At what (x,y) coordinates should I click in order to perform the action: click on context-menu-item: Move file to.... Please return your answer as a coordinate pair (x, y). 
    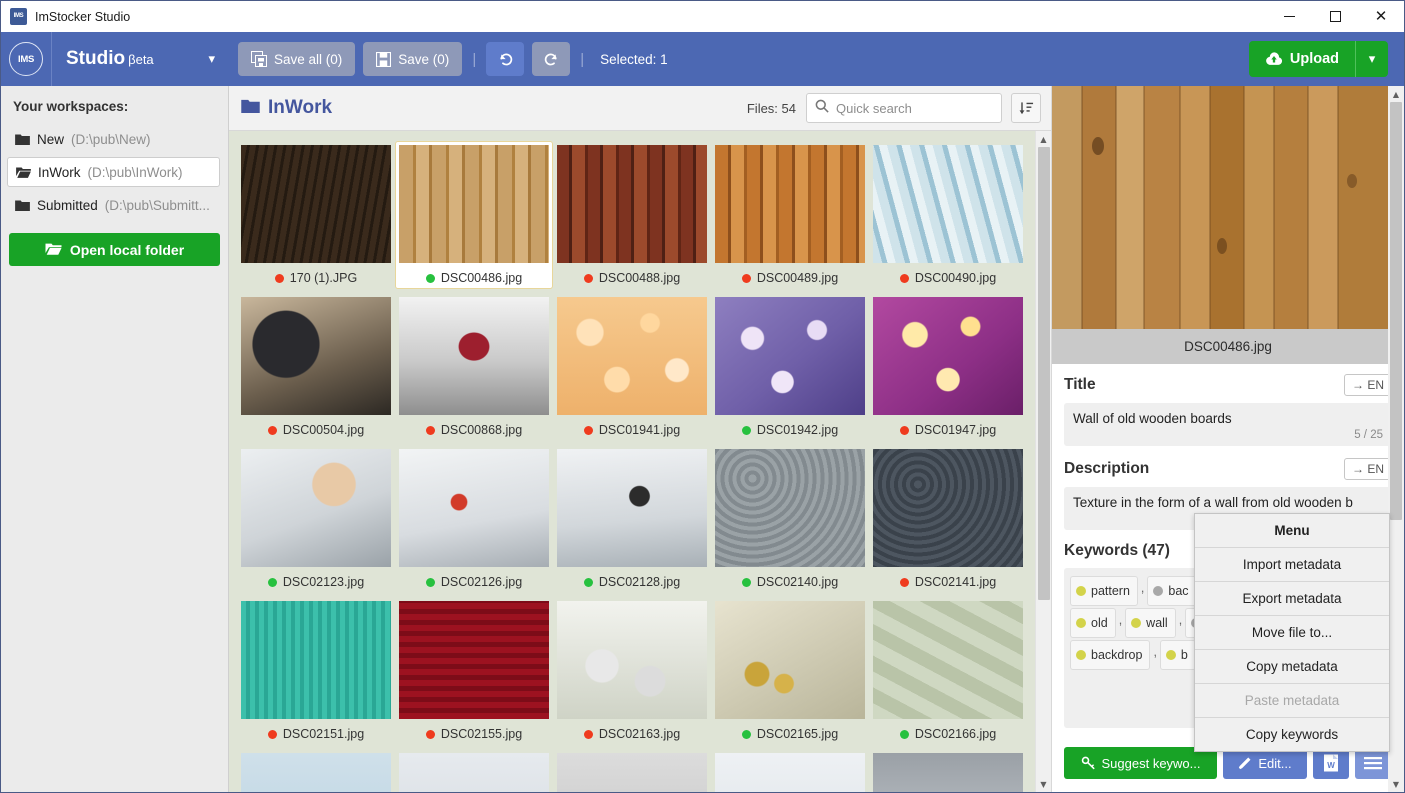
    Looking at the image, I should click on (1292, 633).